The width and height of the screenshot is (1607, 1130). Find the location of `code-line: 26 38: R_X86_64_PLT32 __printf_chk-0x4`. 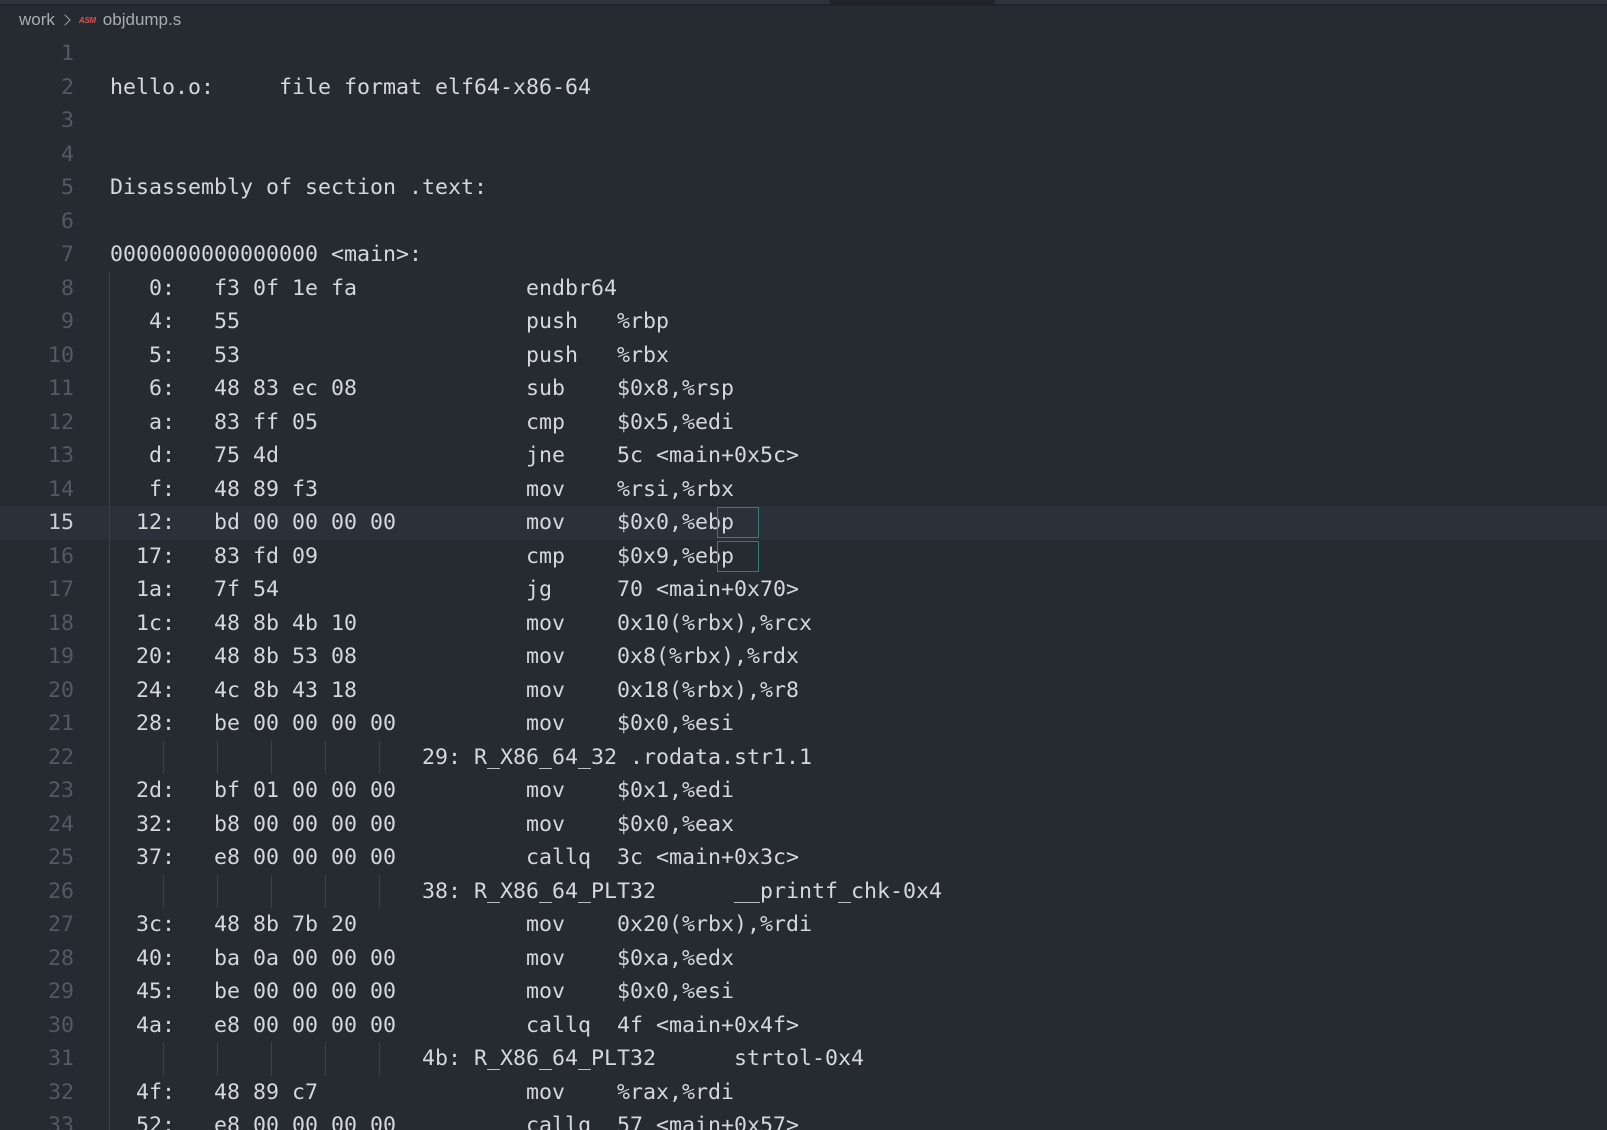

code-line: 26 38: R_X86_64_PLT32 __printf_chk-0x4 is located at coordinates (803, 891).